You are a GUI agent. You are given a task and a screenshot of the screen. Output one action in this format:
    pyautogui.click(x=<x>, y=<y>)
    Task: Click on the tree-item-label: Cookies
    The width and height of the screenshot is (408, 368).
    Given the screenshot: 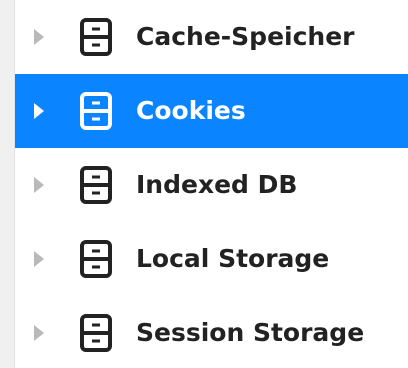 What is the action you would take?
    pyautogui.click(x=191, y=110)
    